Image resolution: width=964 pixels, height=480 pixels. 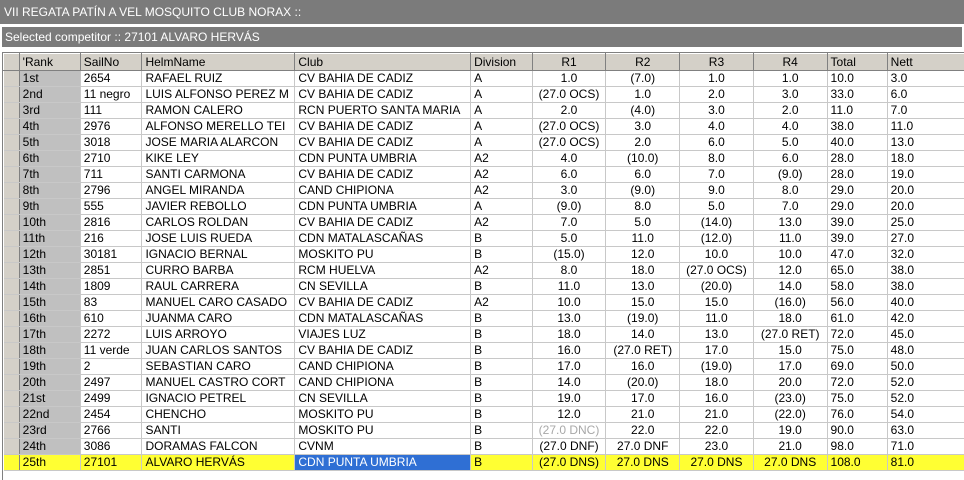 I want to click on total-cell: 40.0, so click(x=857, y=143).